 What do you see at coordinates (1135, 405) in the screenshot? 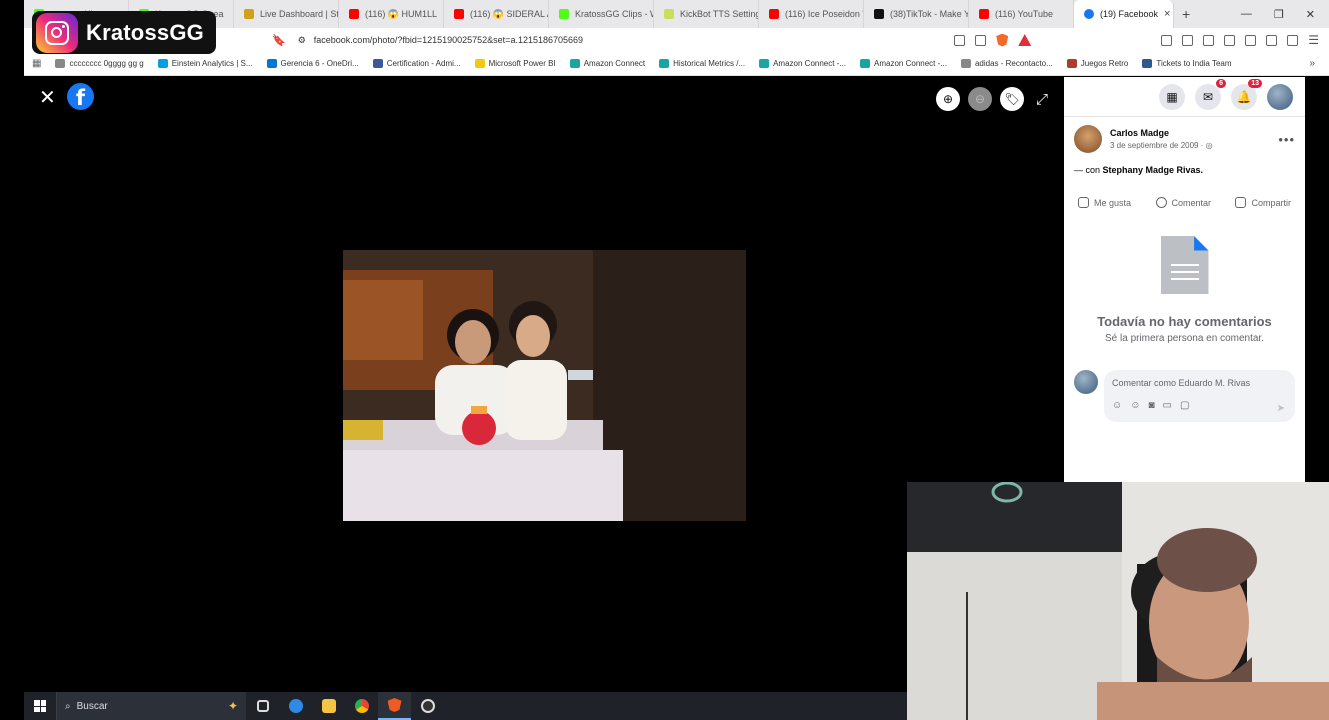
I see `emoji-icon: ☺` at bounding box center [1135, 405].